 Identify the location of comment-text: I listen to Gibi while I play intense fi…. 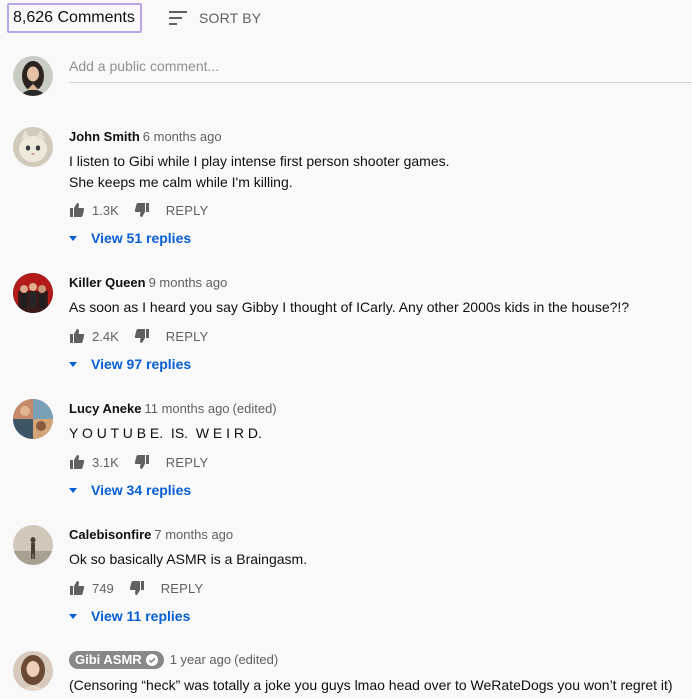
(259, 172).